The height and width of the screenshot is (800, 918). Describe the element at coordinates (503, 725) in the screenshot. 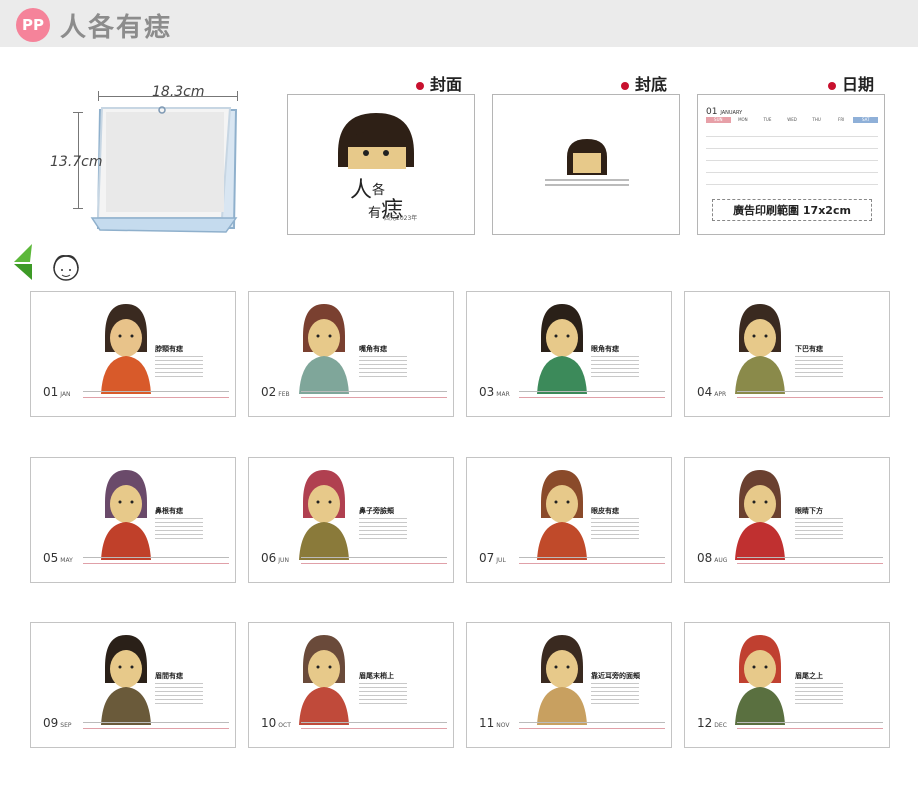

I see `month-abbr: NOV` at that location.